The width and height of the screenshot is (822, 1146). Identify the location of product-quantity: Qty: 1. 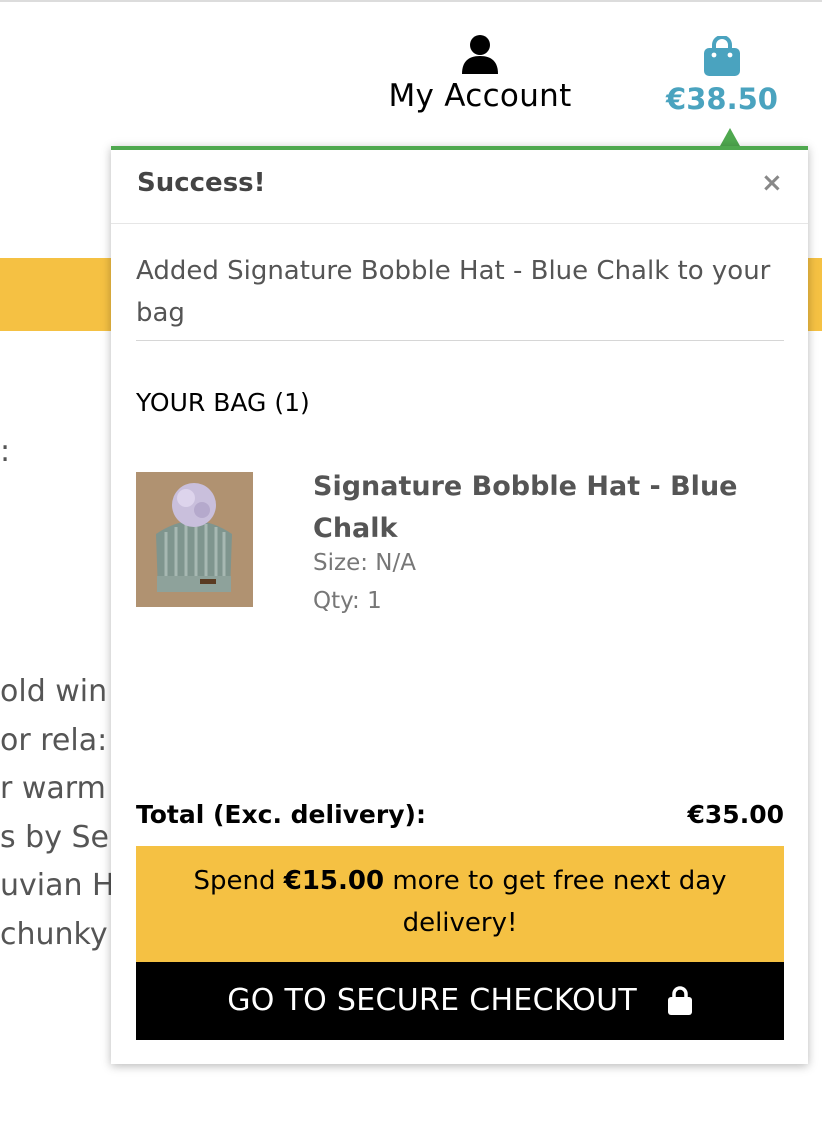
(347, 601).